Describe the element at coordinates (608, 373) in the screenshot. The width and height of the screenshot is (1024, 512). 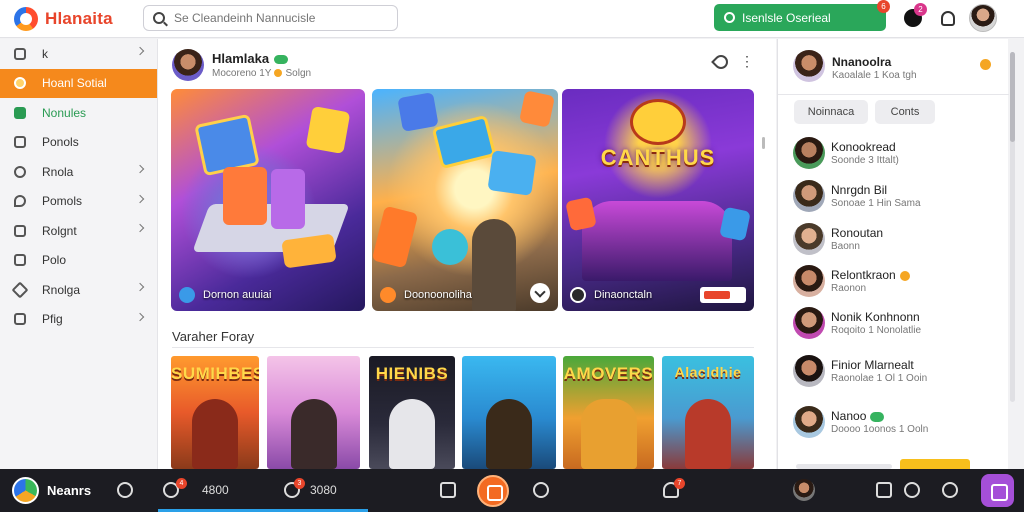
I see `thumbnail-title: AMOVERS` at that location.